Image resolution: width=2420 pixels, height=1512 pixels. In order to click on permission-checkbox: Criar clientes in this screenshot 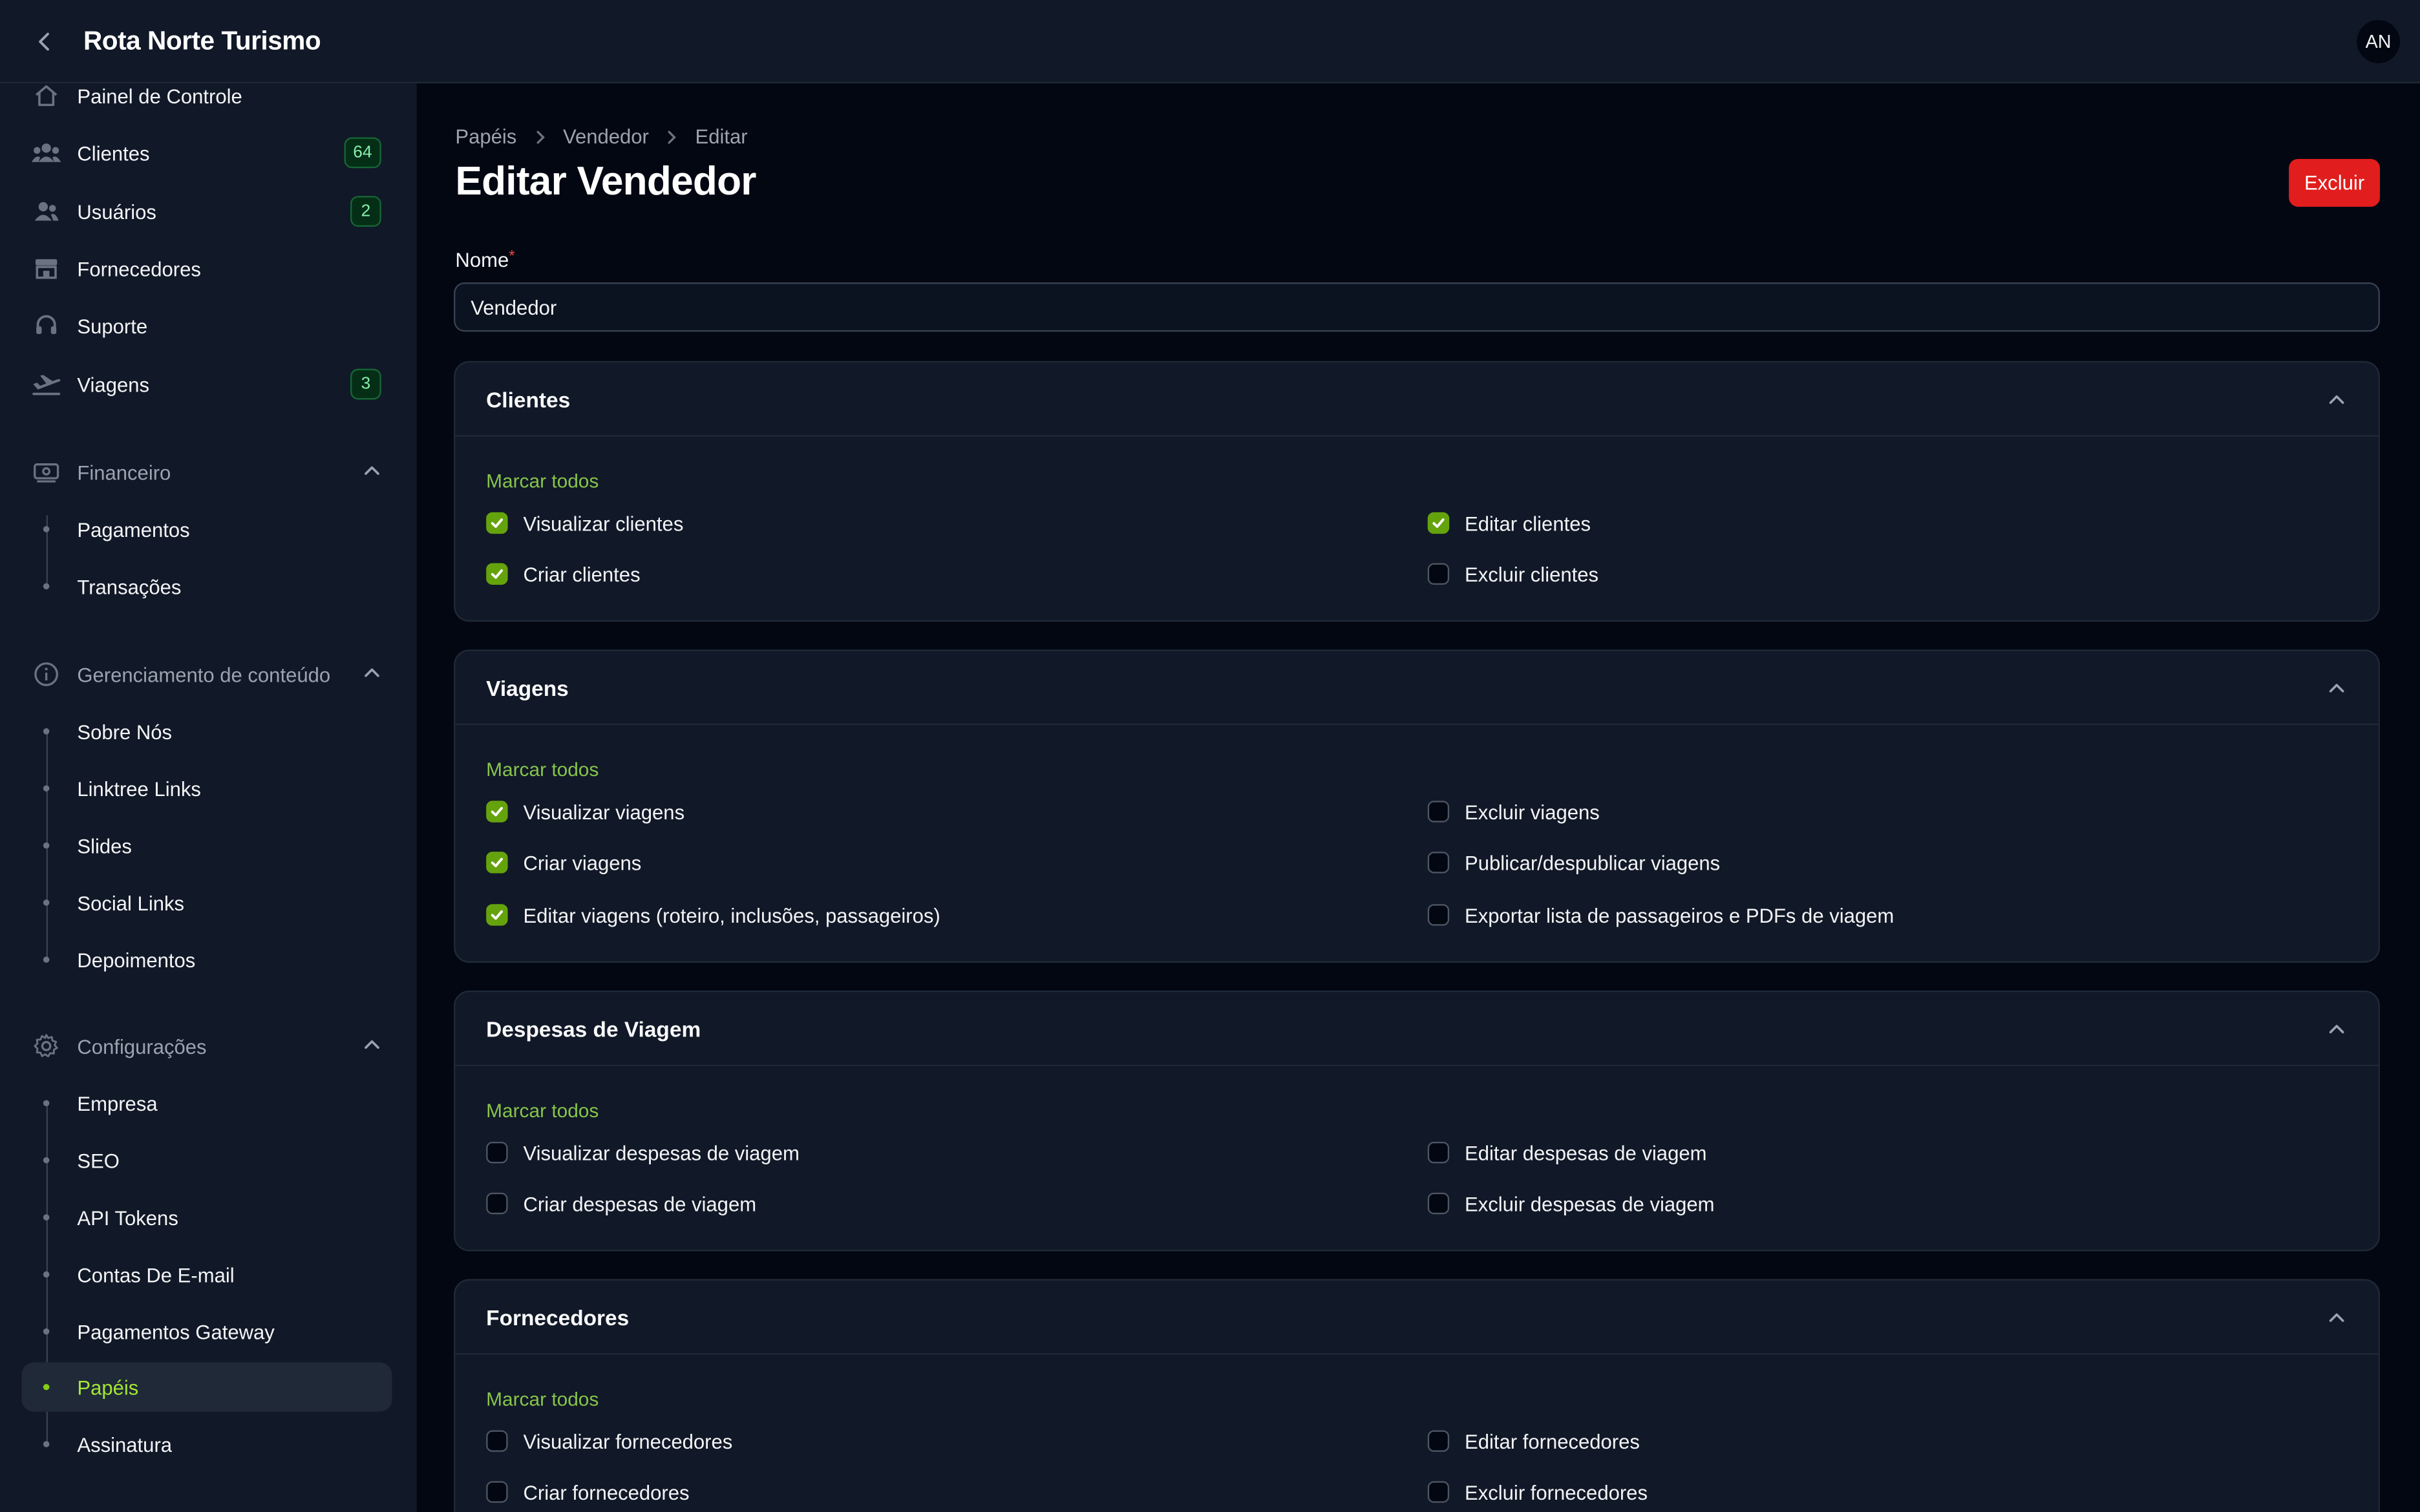, I will do `click(563, 574)`.